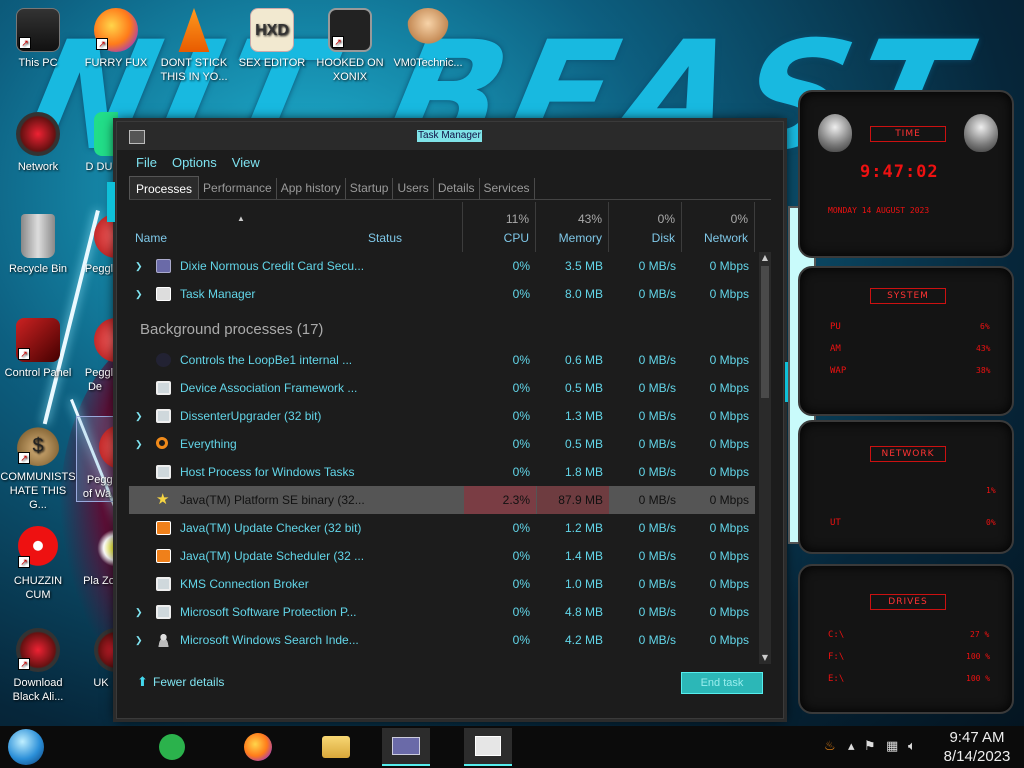 This screenshot has height=768, width=1024. I want to click on network-gadget: NETWORK 1% UT 0%, so click(906, 487).